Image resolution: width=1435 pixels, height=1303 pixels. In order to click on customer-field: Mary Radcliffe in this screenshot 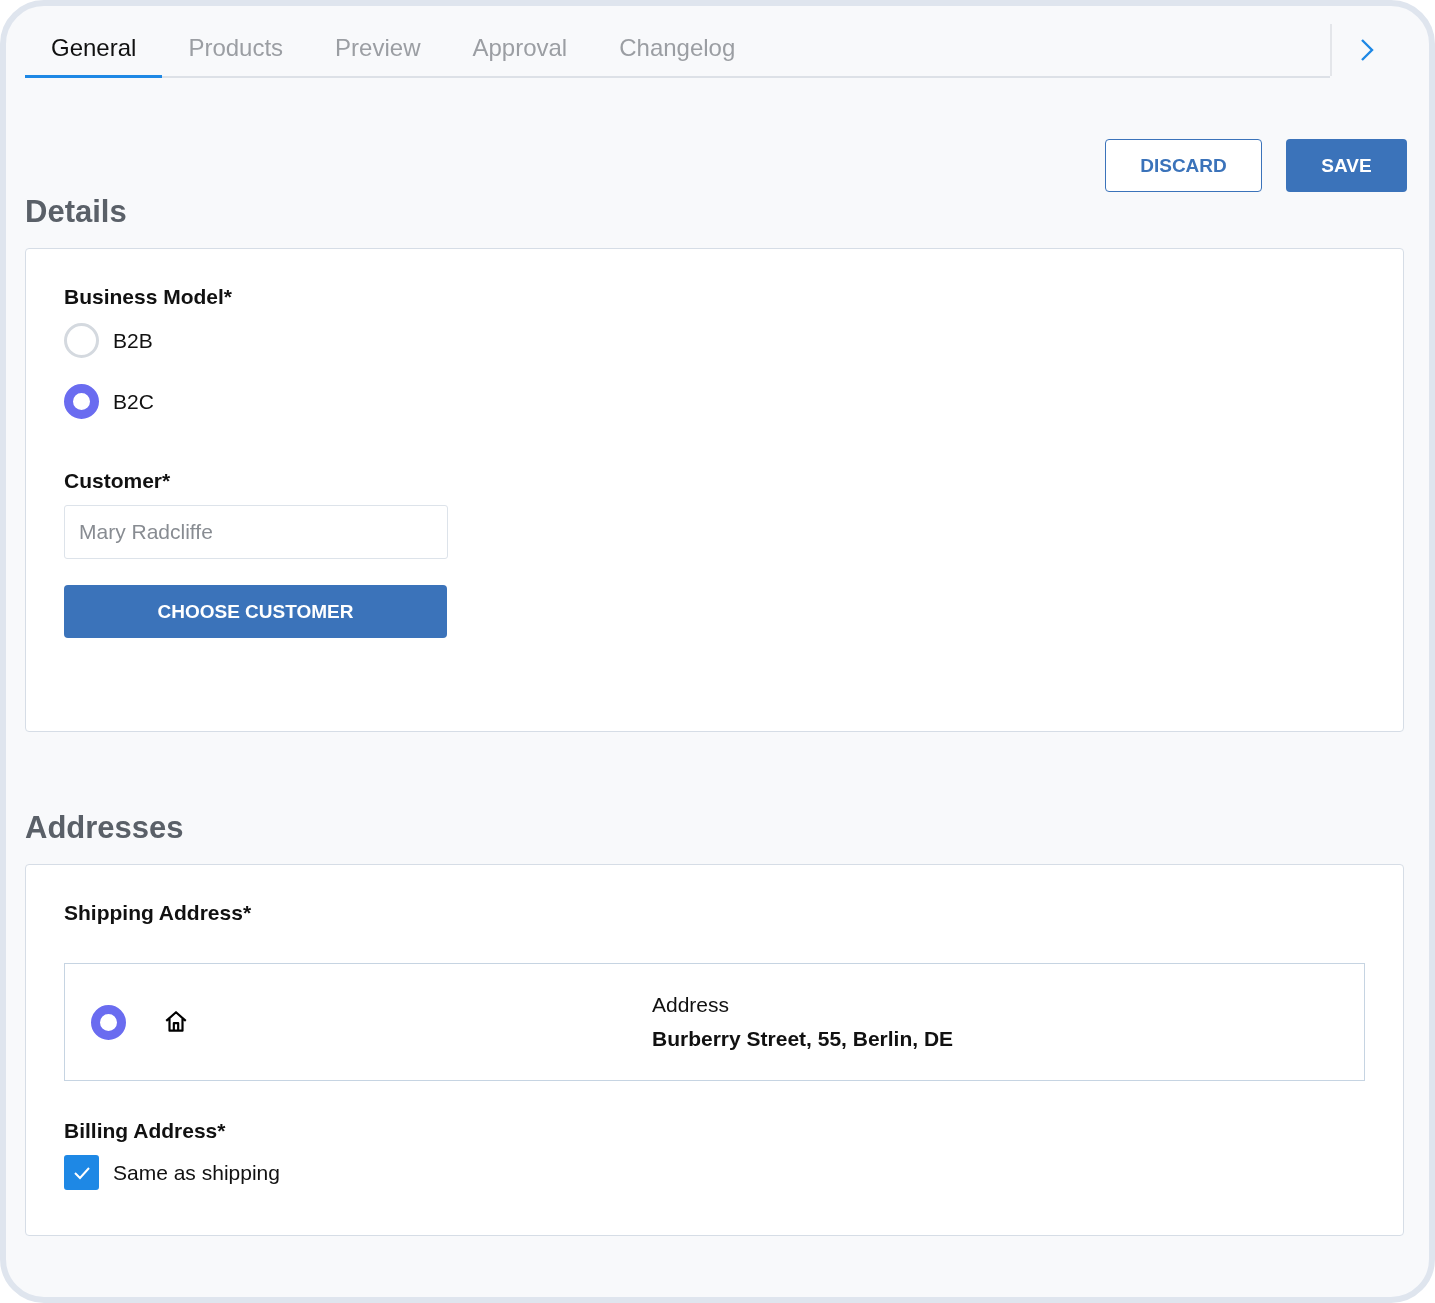, I will do `click(256, 532)`.